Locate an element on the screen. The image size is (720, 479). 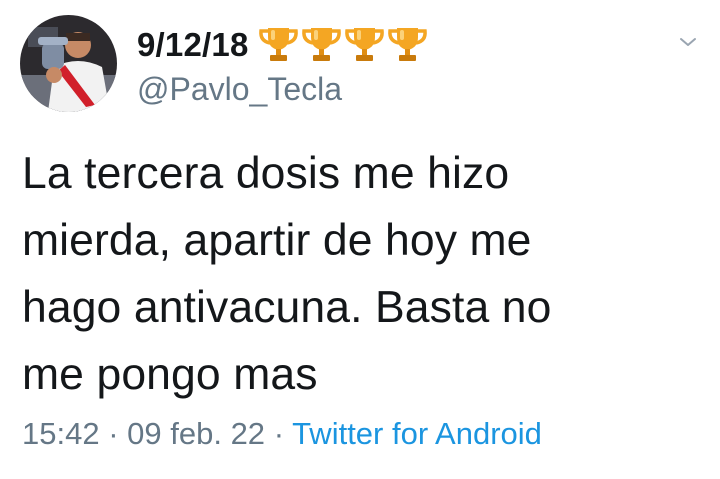
profile-photo is located at coordinates (68, 63).